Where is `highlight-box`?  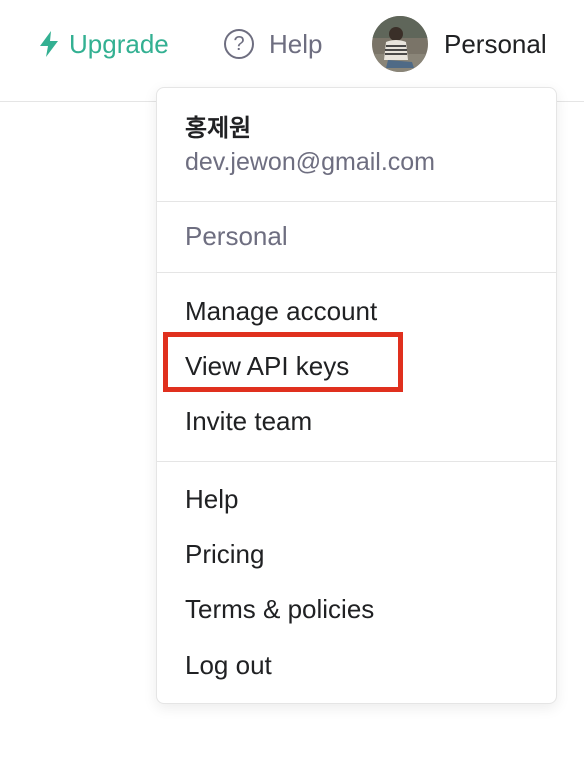
highlight-box is located at coordinates (283, 362).